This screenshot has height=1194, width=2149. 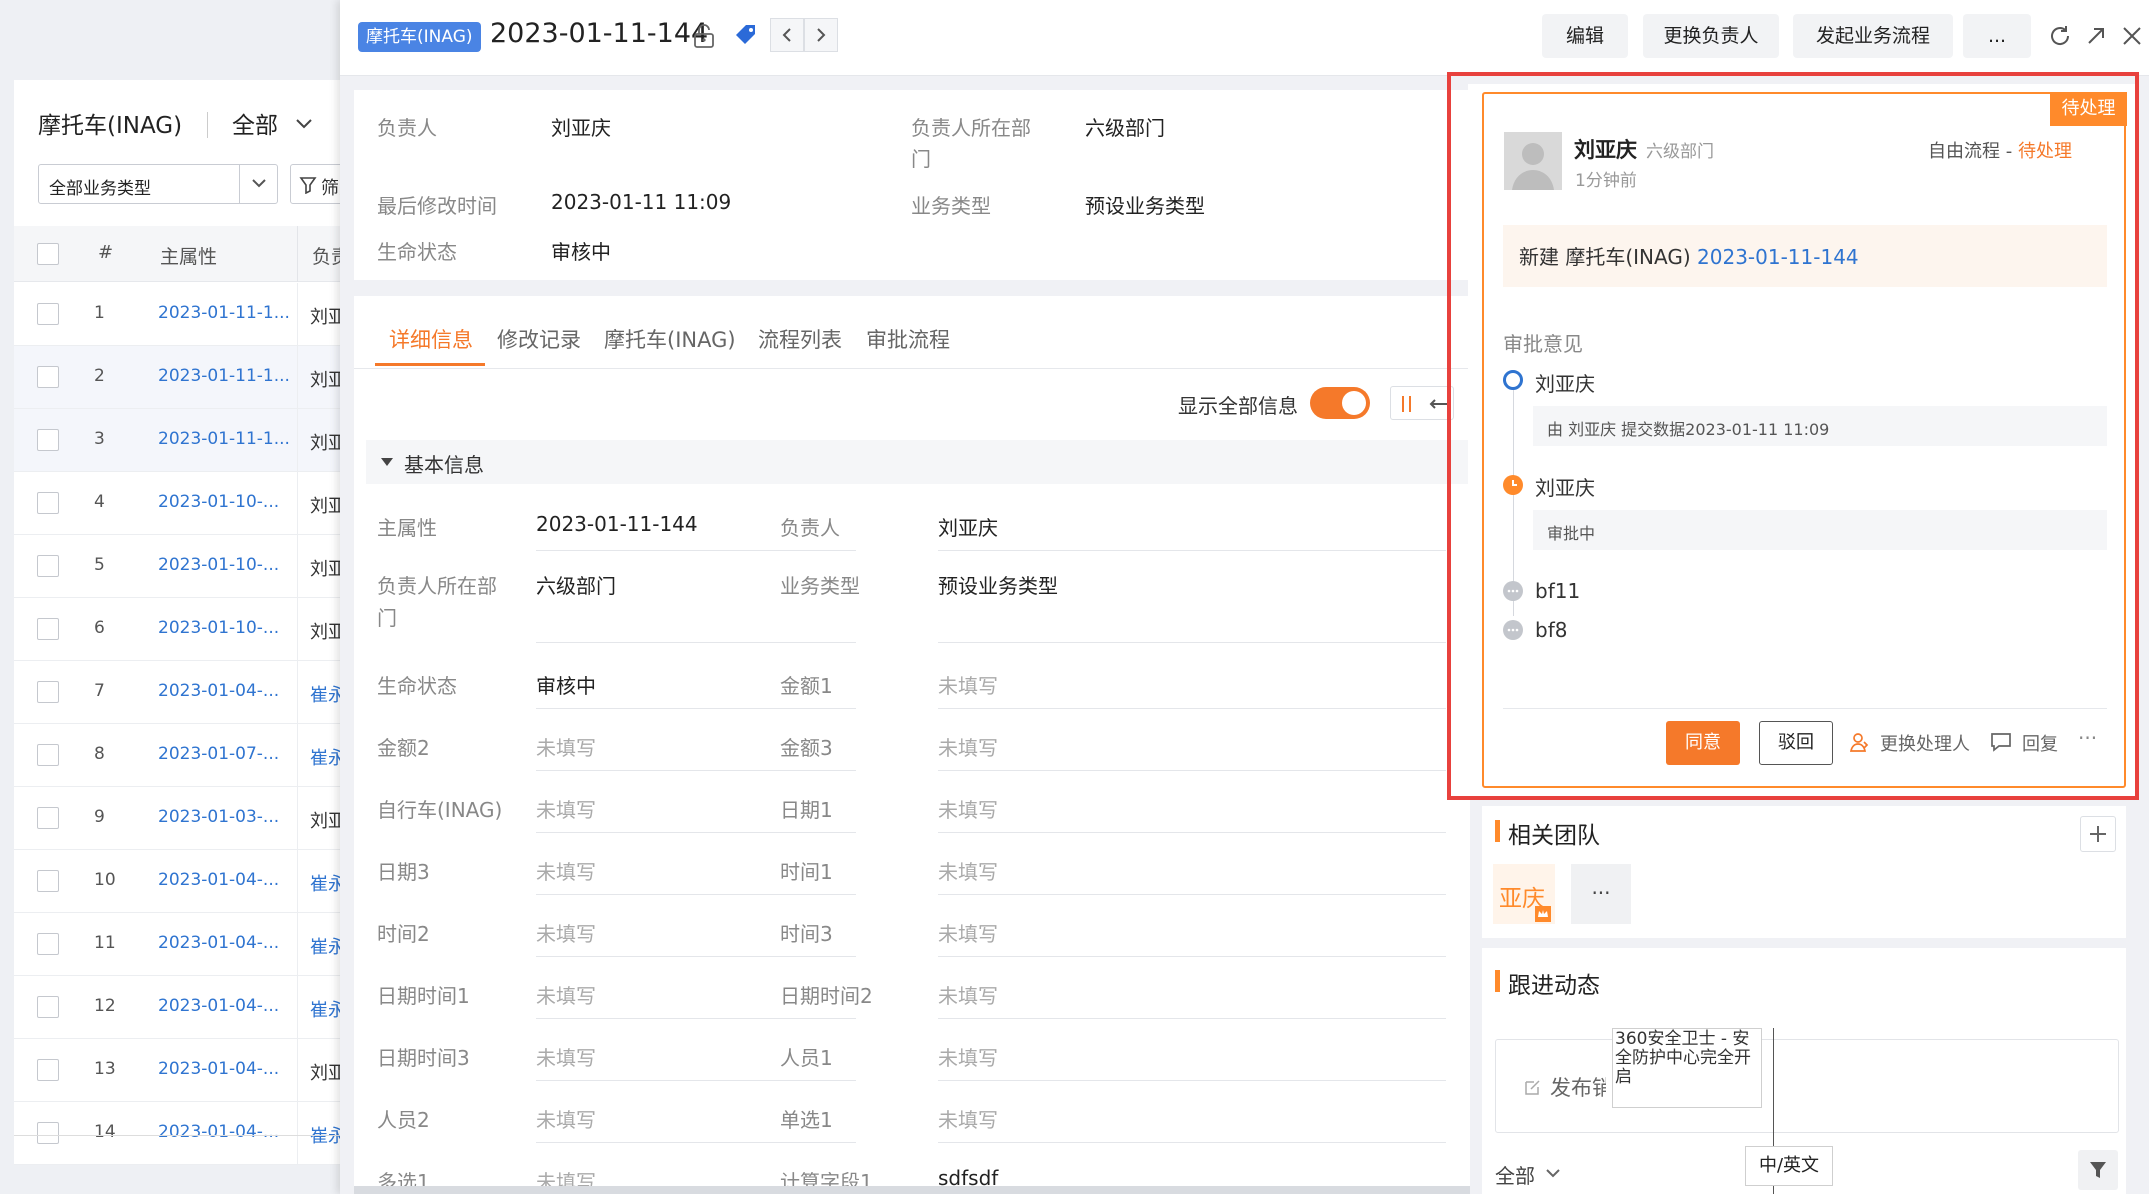 I want to click on tab-detail-info: 详细信息, so click(x=431, y=339).